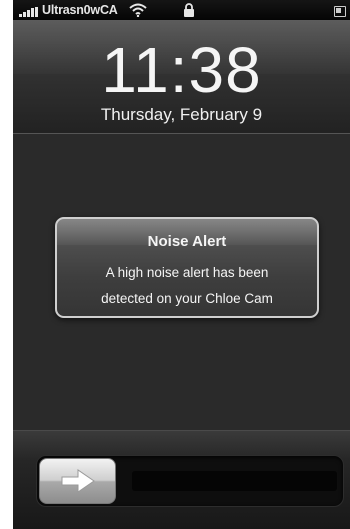 This screenshot has height=529, width=350. I want to click on status-bar: Ultrasn0wCA, so click(181, 10).